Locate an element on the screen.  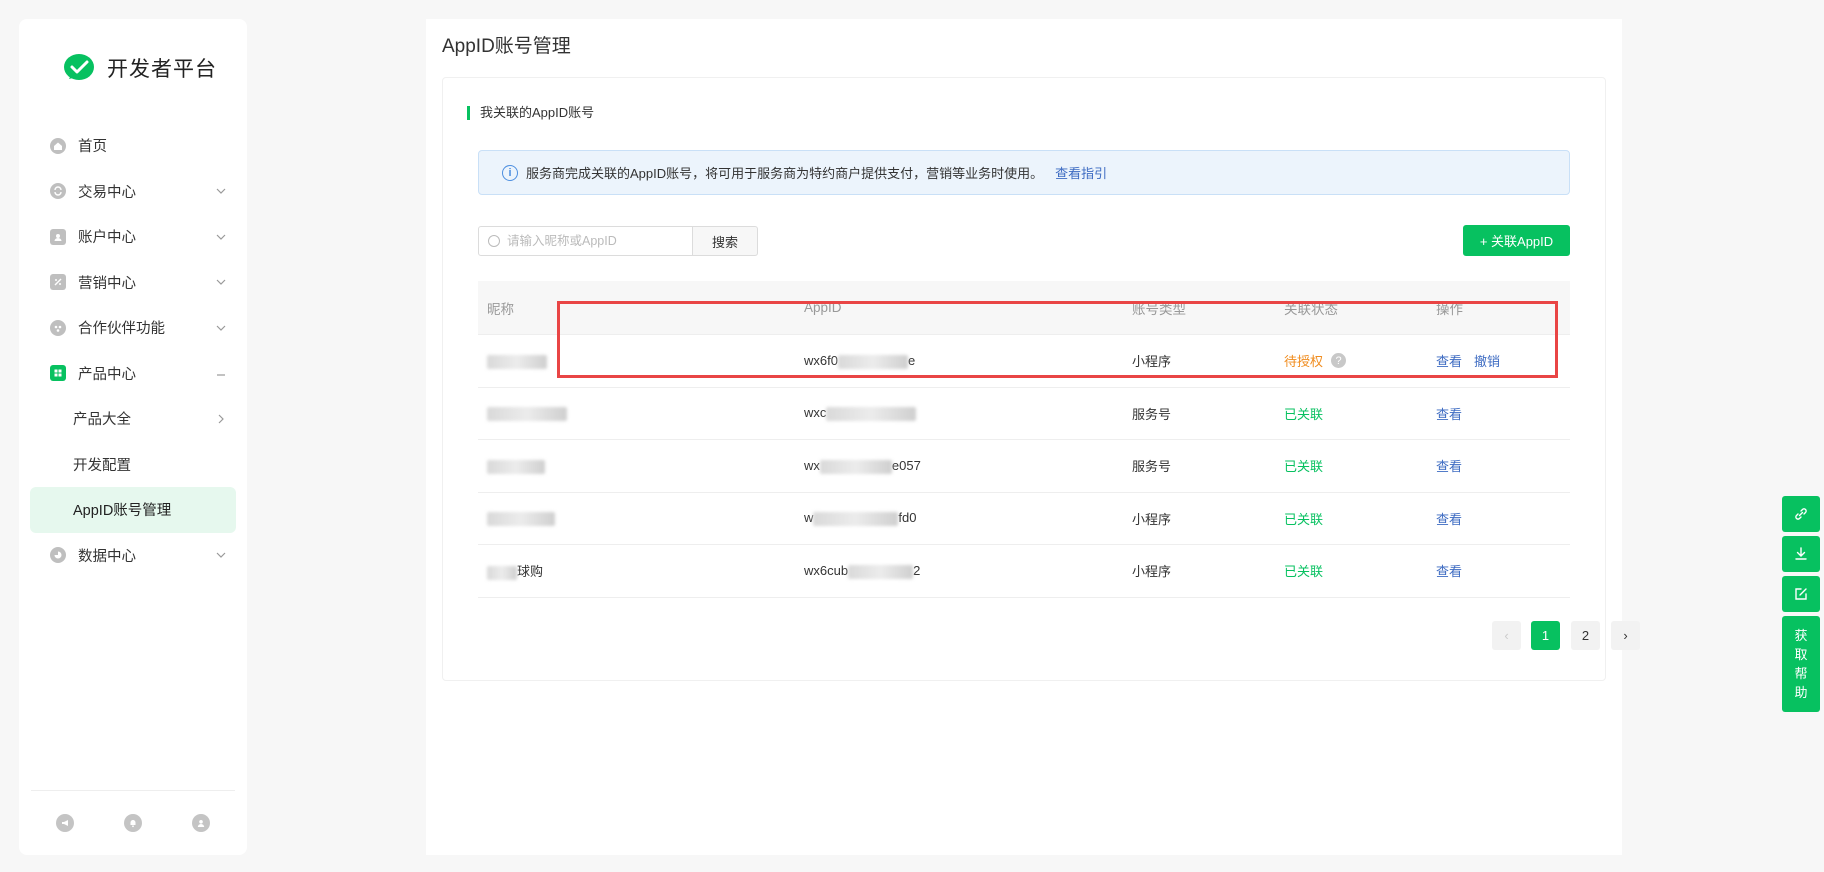
collapse-icon is located at coordinates (221, 375).